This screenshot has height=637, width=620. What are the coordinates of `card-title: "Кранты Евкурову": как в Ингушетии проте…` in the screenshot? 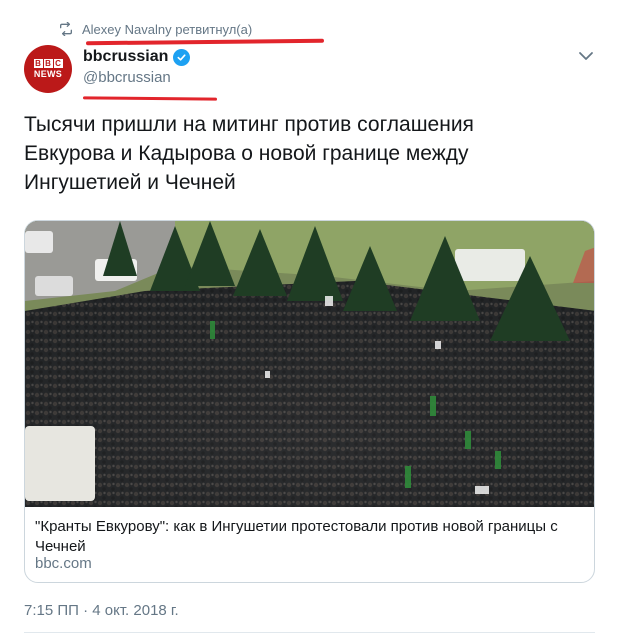 It's located at (310, 537).